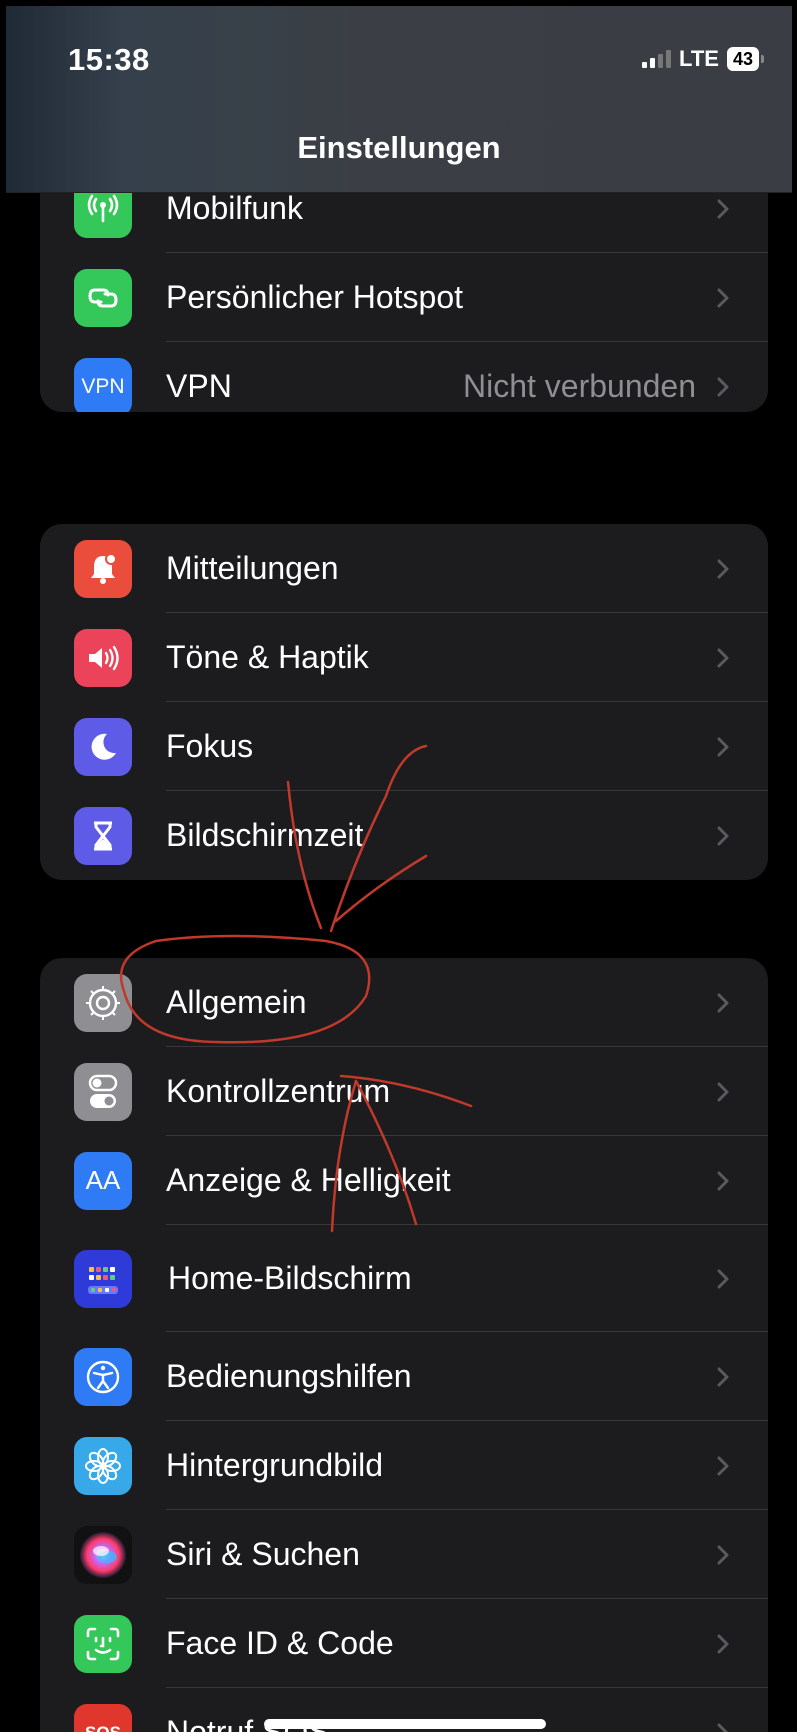  What do you see at coordinates (103, 1376) in the screenshot?
I see `accessibility-icon` at bounding box center [103, 1376].